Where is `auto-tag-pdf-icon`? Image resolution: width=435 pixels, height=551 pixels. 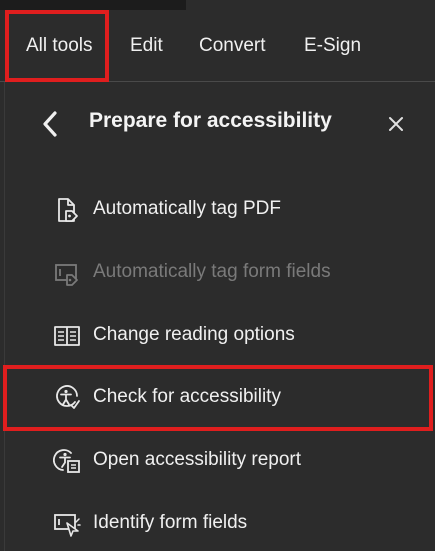
auto-tag-pdf-icon is located at coordinates (68, 210).